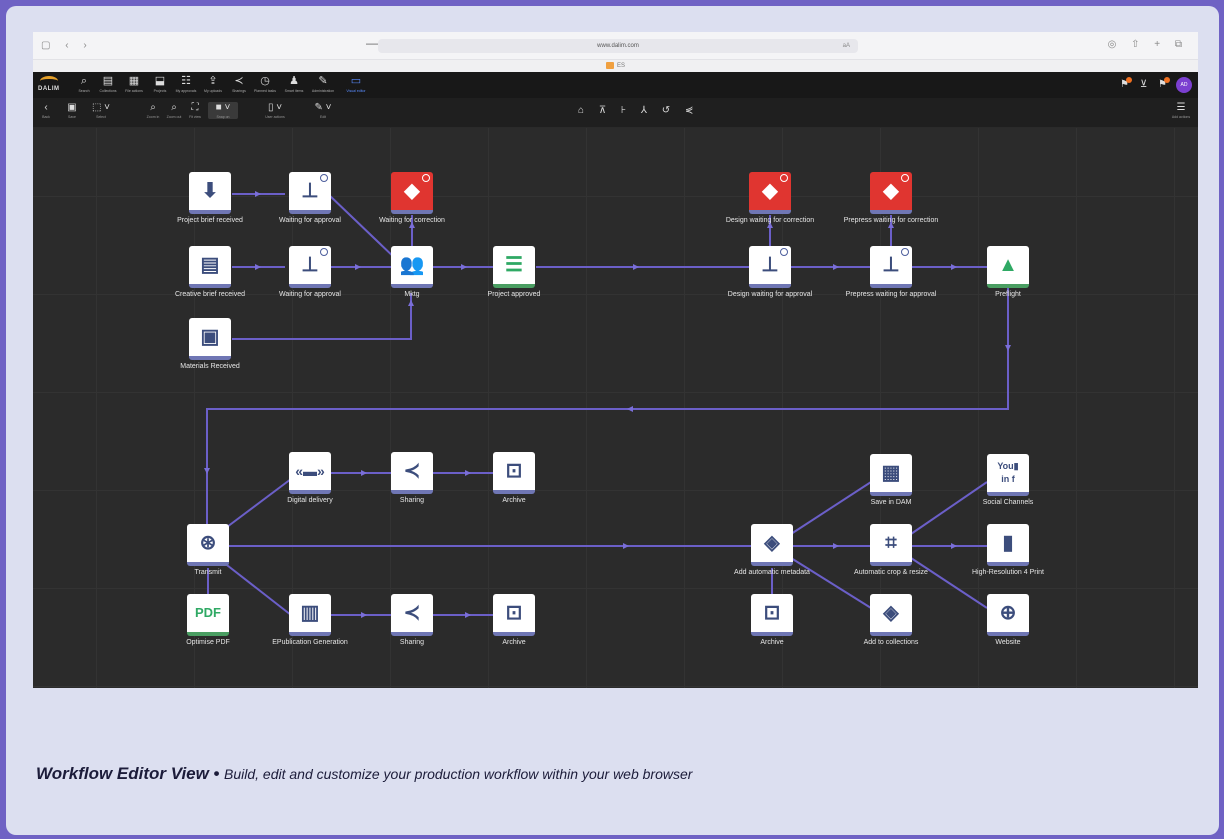  I want to click on logo-swoosh, so click(49, 81).